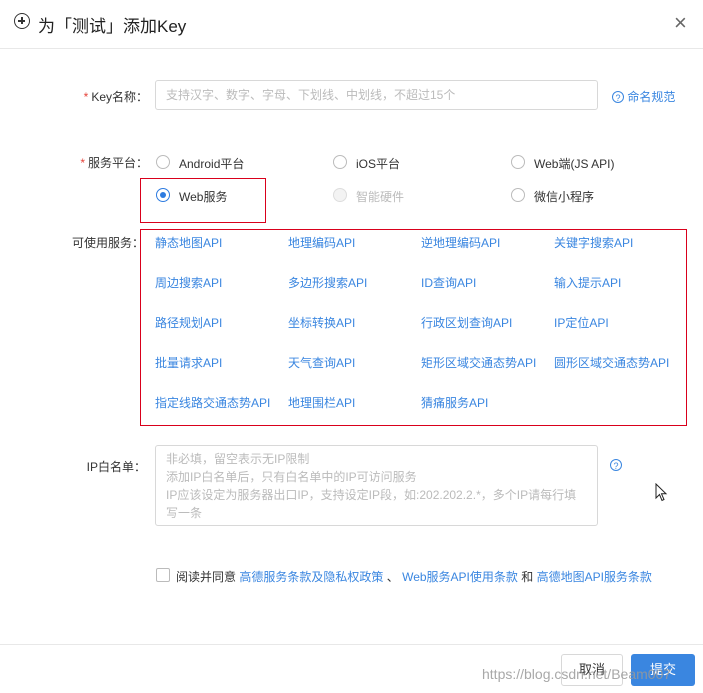 Image resolution: width=703 pixels, height=693 pixels. What do you see at coordinates (564, 196) in the screenshot?
I see `radio-wechat-miniprogram-label: 微信小程序` at bounding box center [564, 196].